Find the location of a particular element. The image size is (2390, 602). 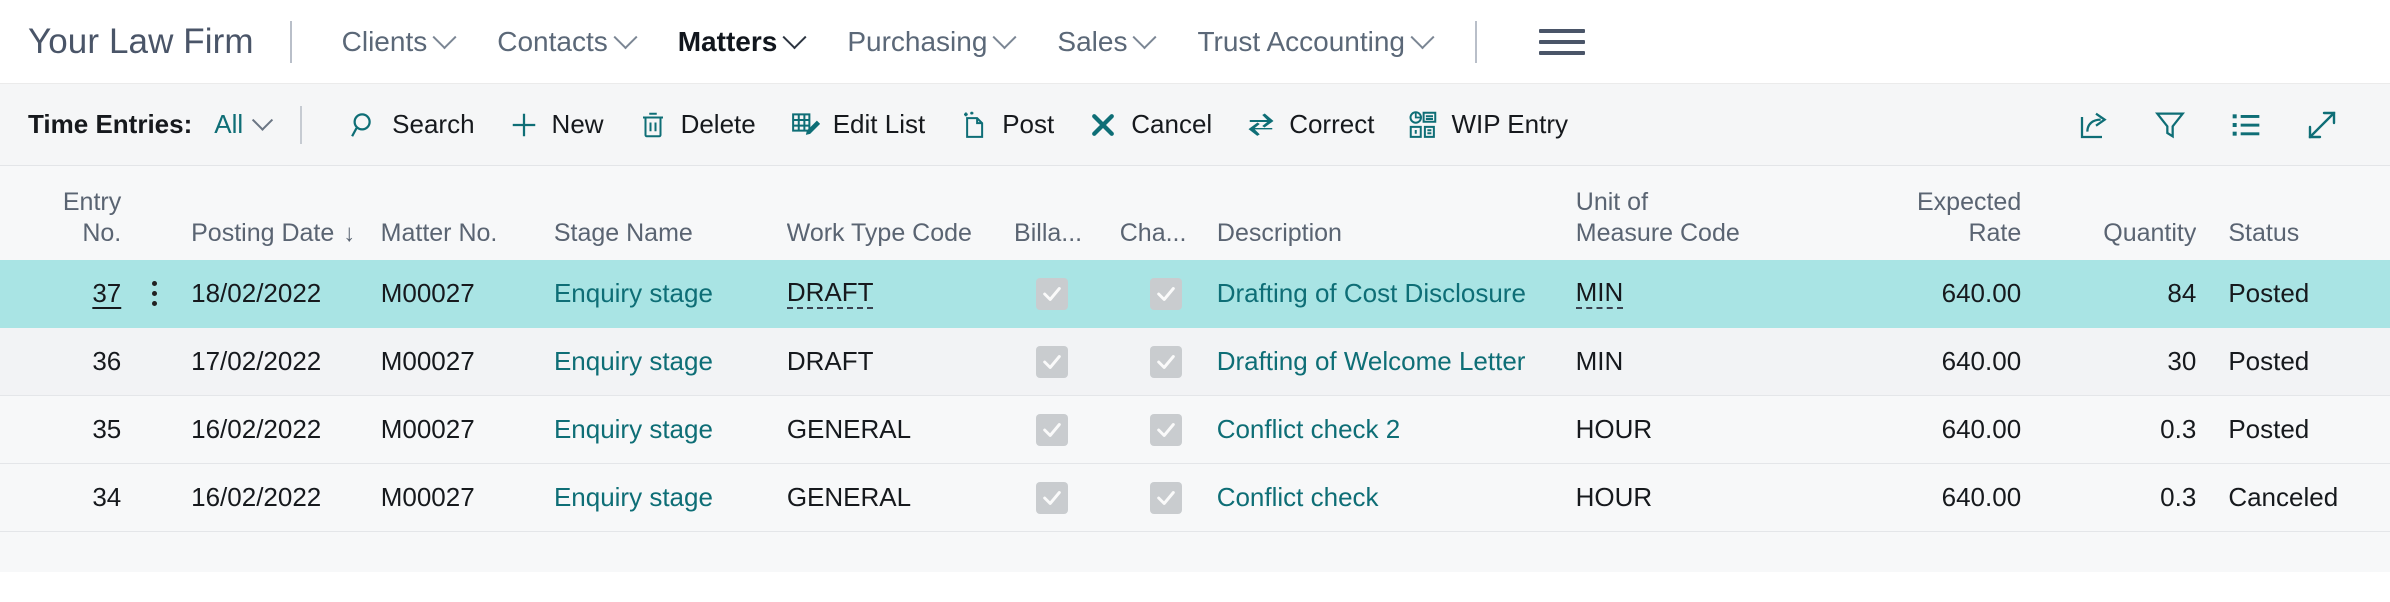

share-export-button is located at coordinates (2094, 125).